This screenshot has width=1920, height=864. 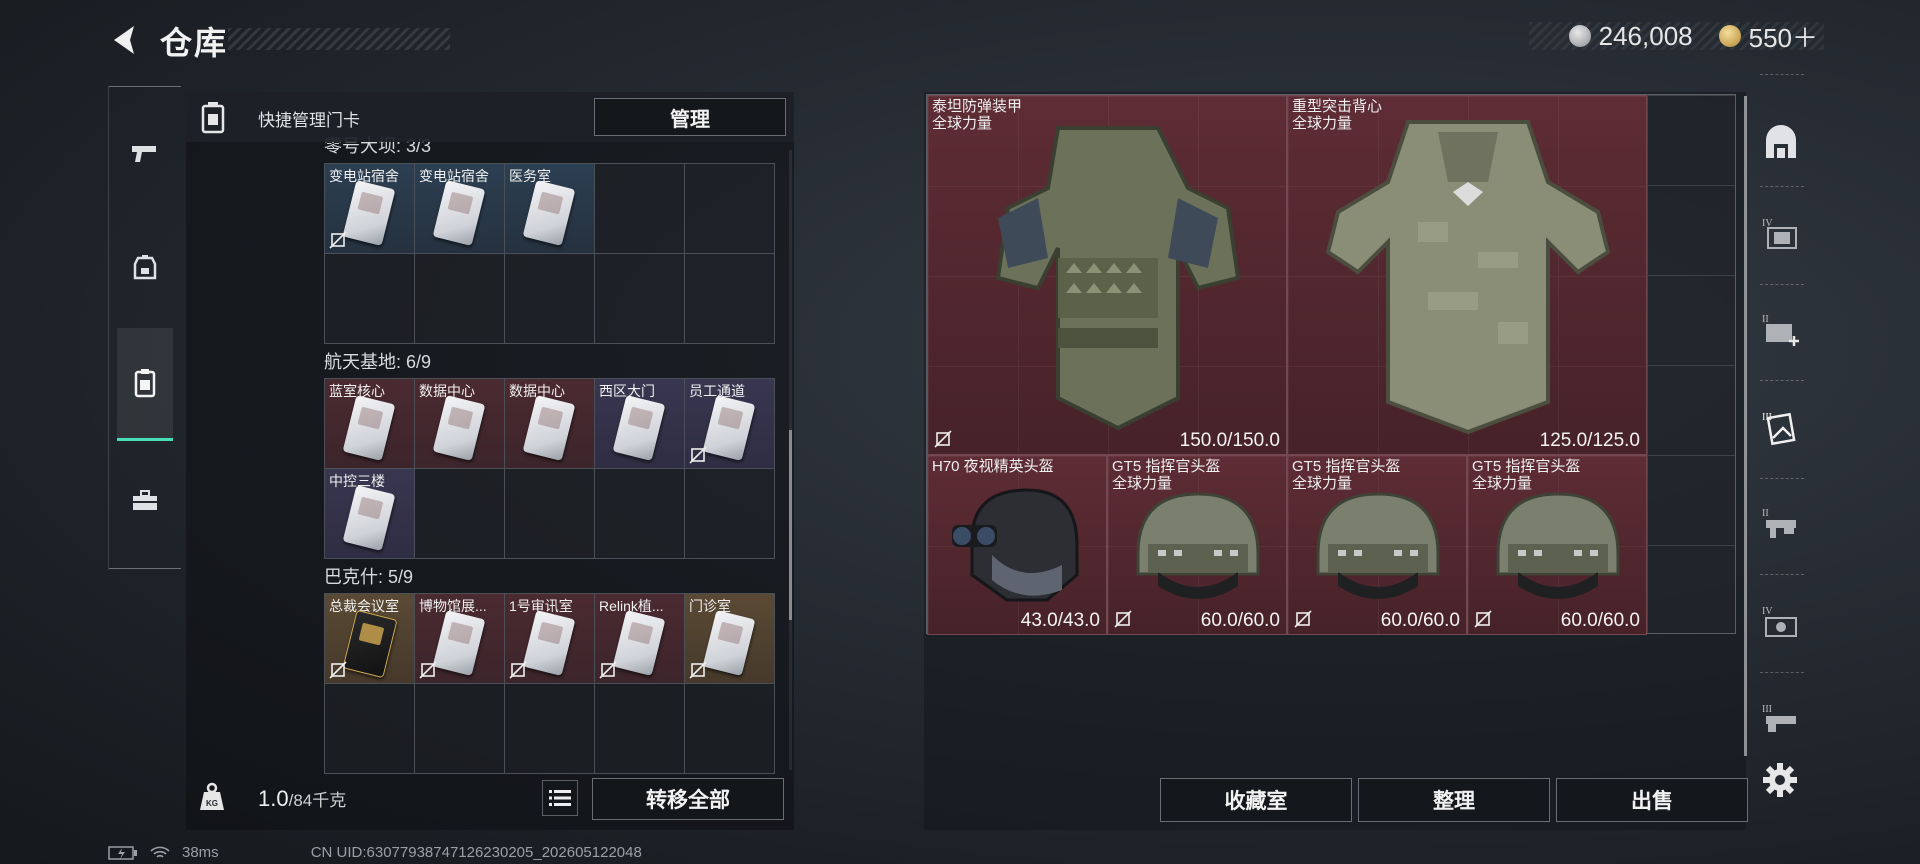 I want to click on keycard-grid-bakesh: 总裁会议室 博物馆展... 1号审讯室 Relink植... 门诊室, so click(x=549, y=683).